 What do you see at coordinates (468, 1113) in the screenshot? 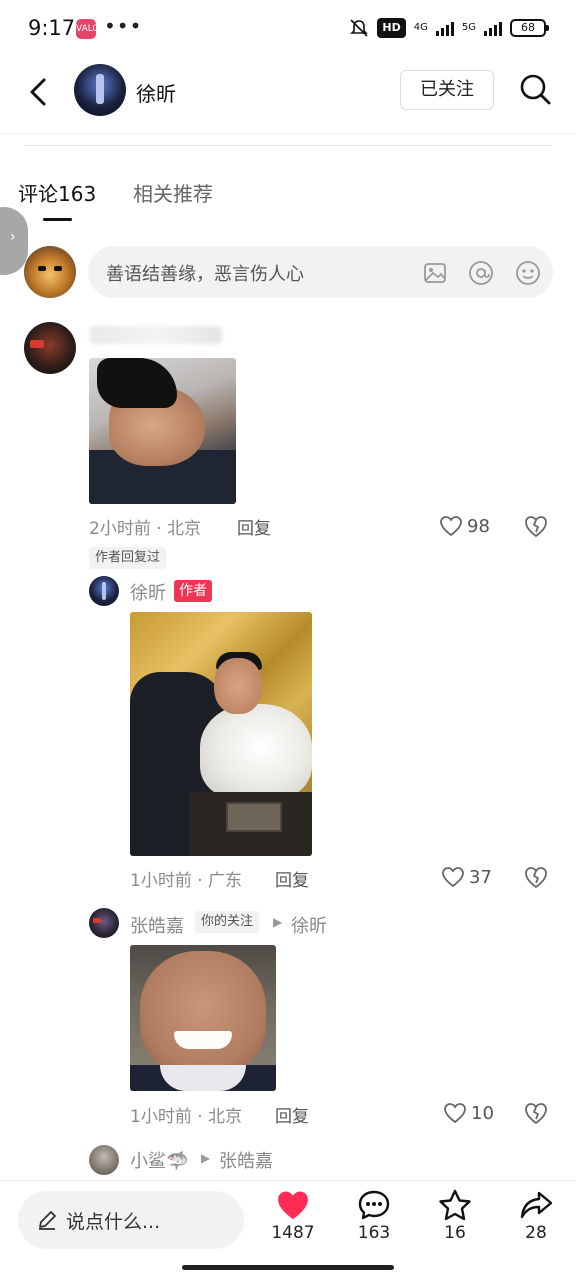
I see `reply-like-button: 10` at bounding box center [468, 1113].